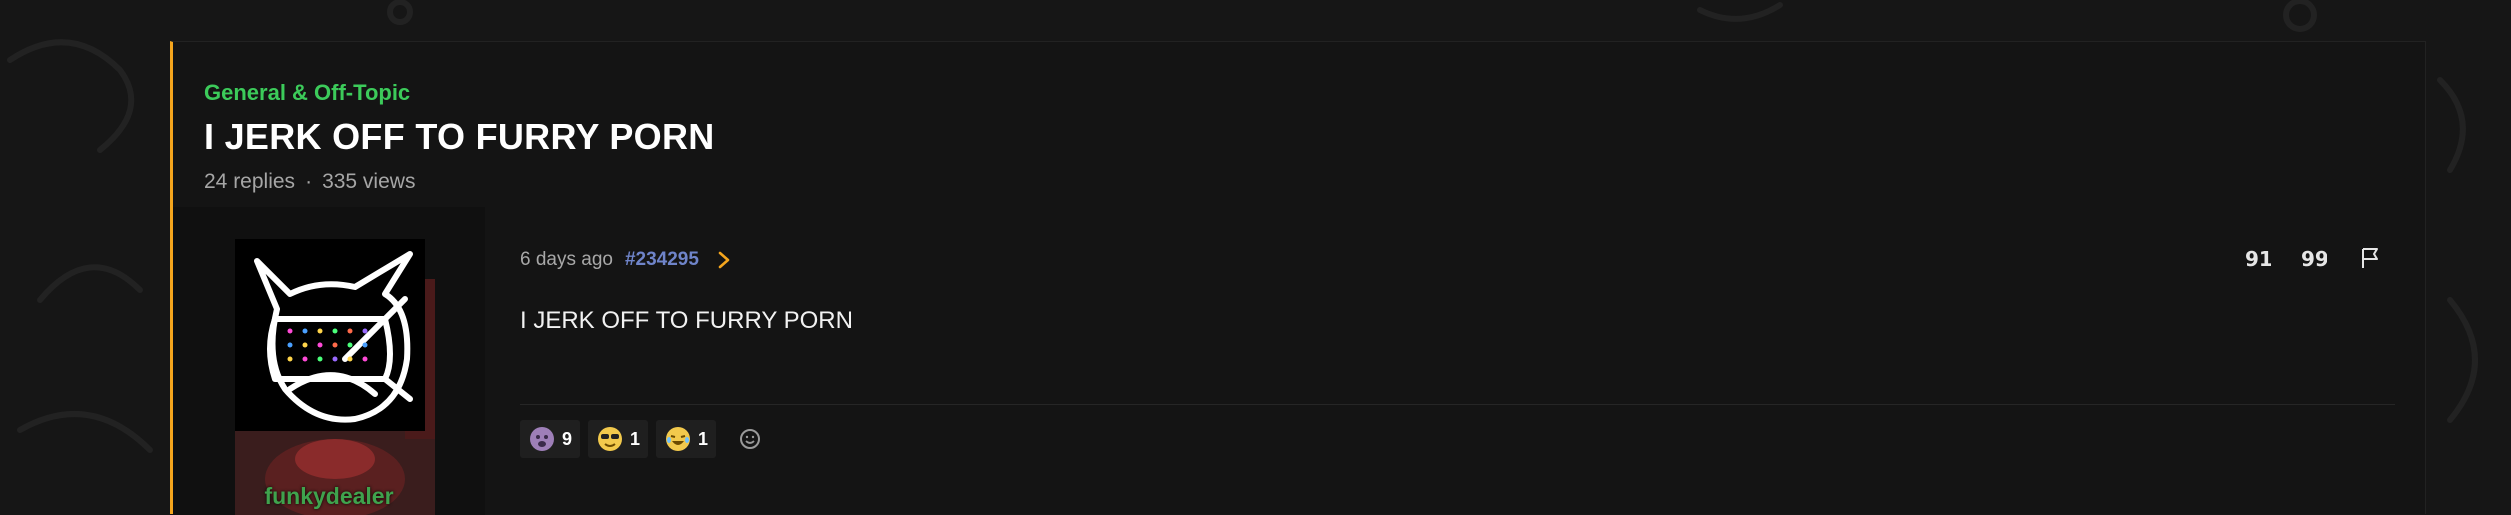 Image resolution: width=2511 pixels, height=515 pixels. I want to click on reaction-purple-face: 9, so click(550, 439).